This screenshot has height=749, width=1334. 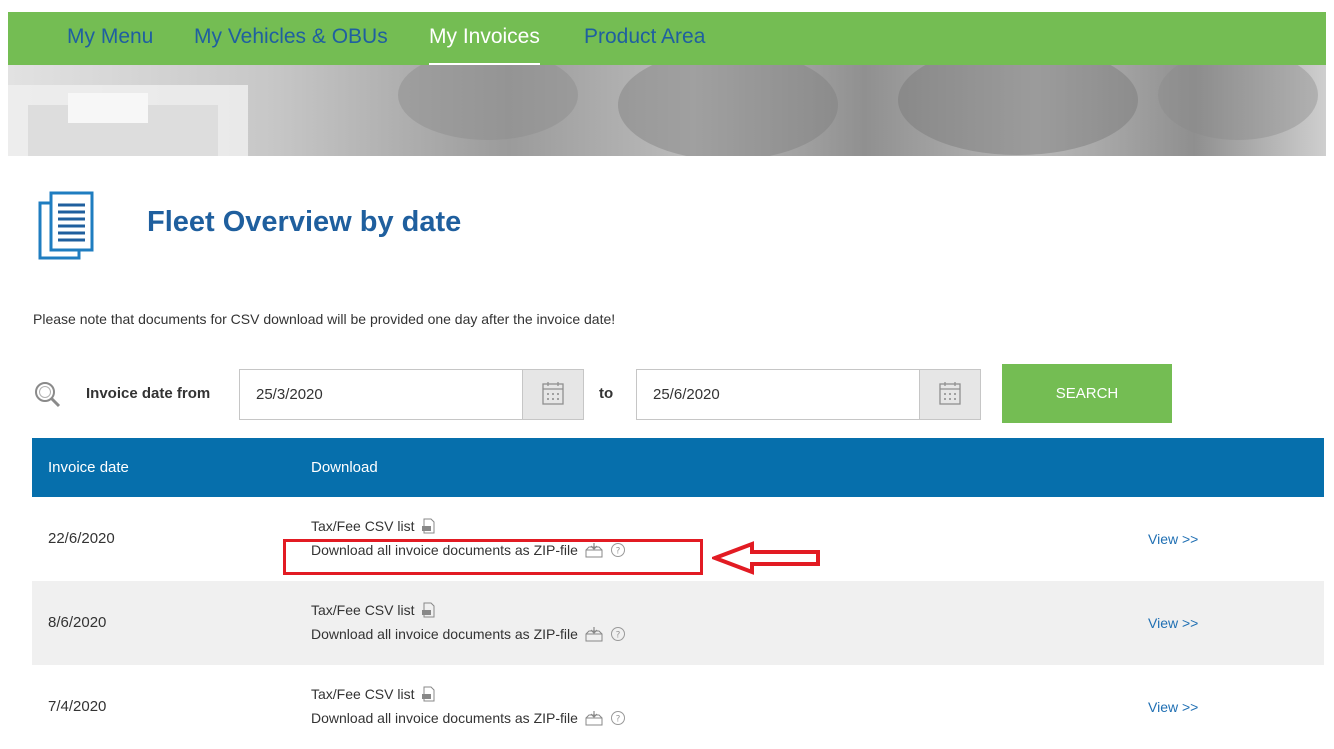 I want to click on page-title: Fleet Overview by date, so click(x=304, y=222).